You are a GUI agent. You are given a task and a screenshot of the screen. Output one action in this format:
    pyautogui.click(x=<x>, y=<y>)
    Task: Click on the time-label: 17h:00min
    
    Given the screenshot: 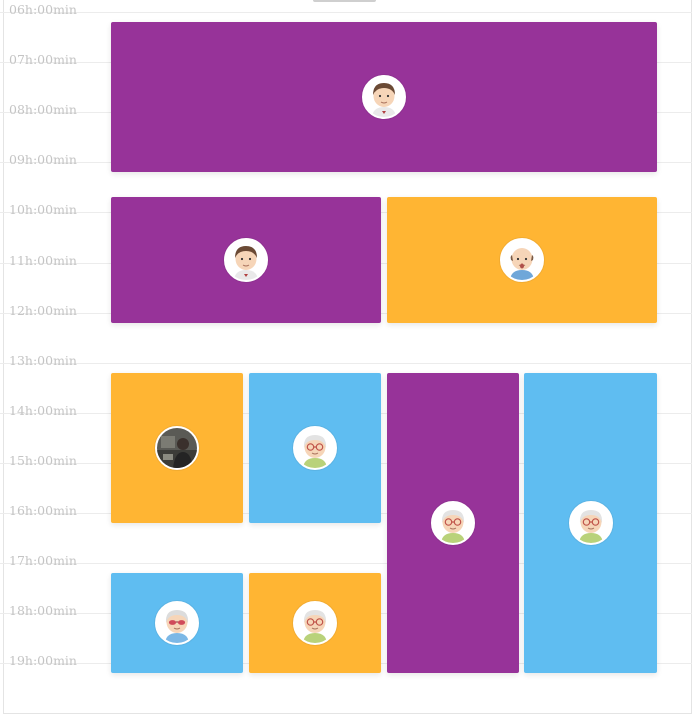 What is the action you would take?
    pyautogui.click(x=43, y=561)
    